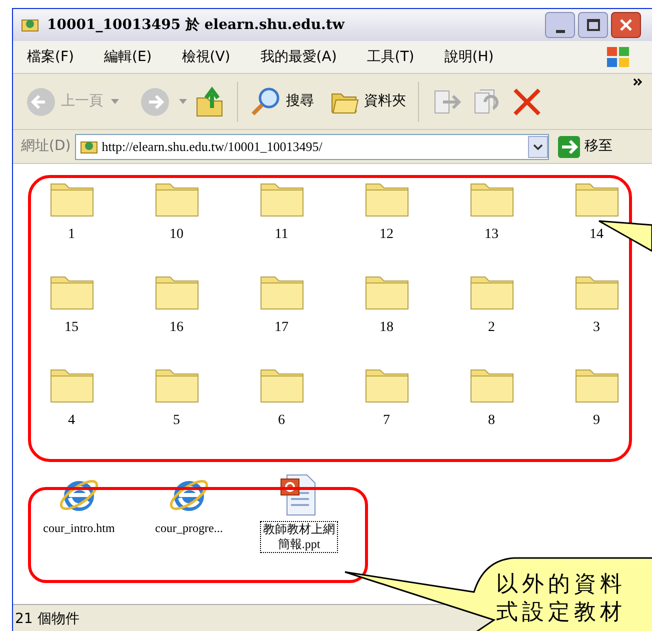  What do you see at coordinates (79, 528) in the screenshot?
I see `file-name: cour_intro.htm` at bounding box center [79, 528].